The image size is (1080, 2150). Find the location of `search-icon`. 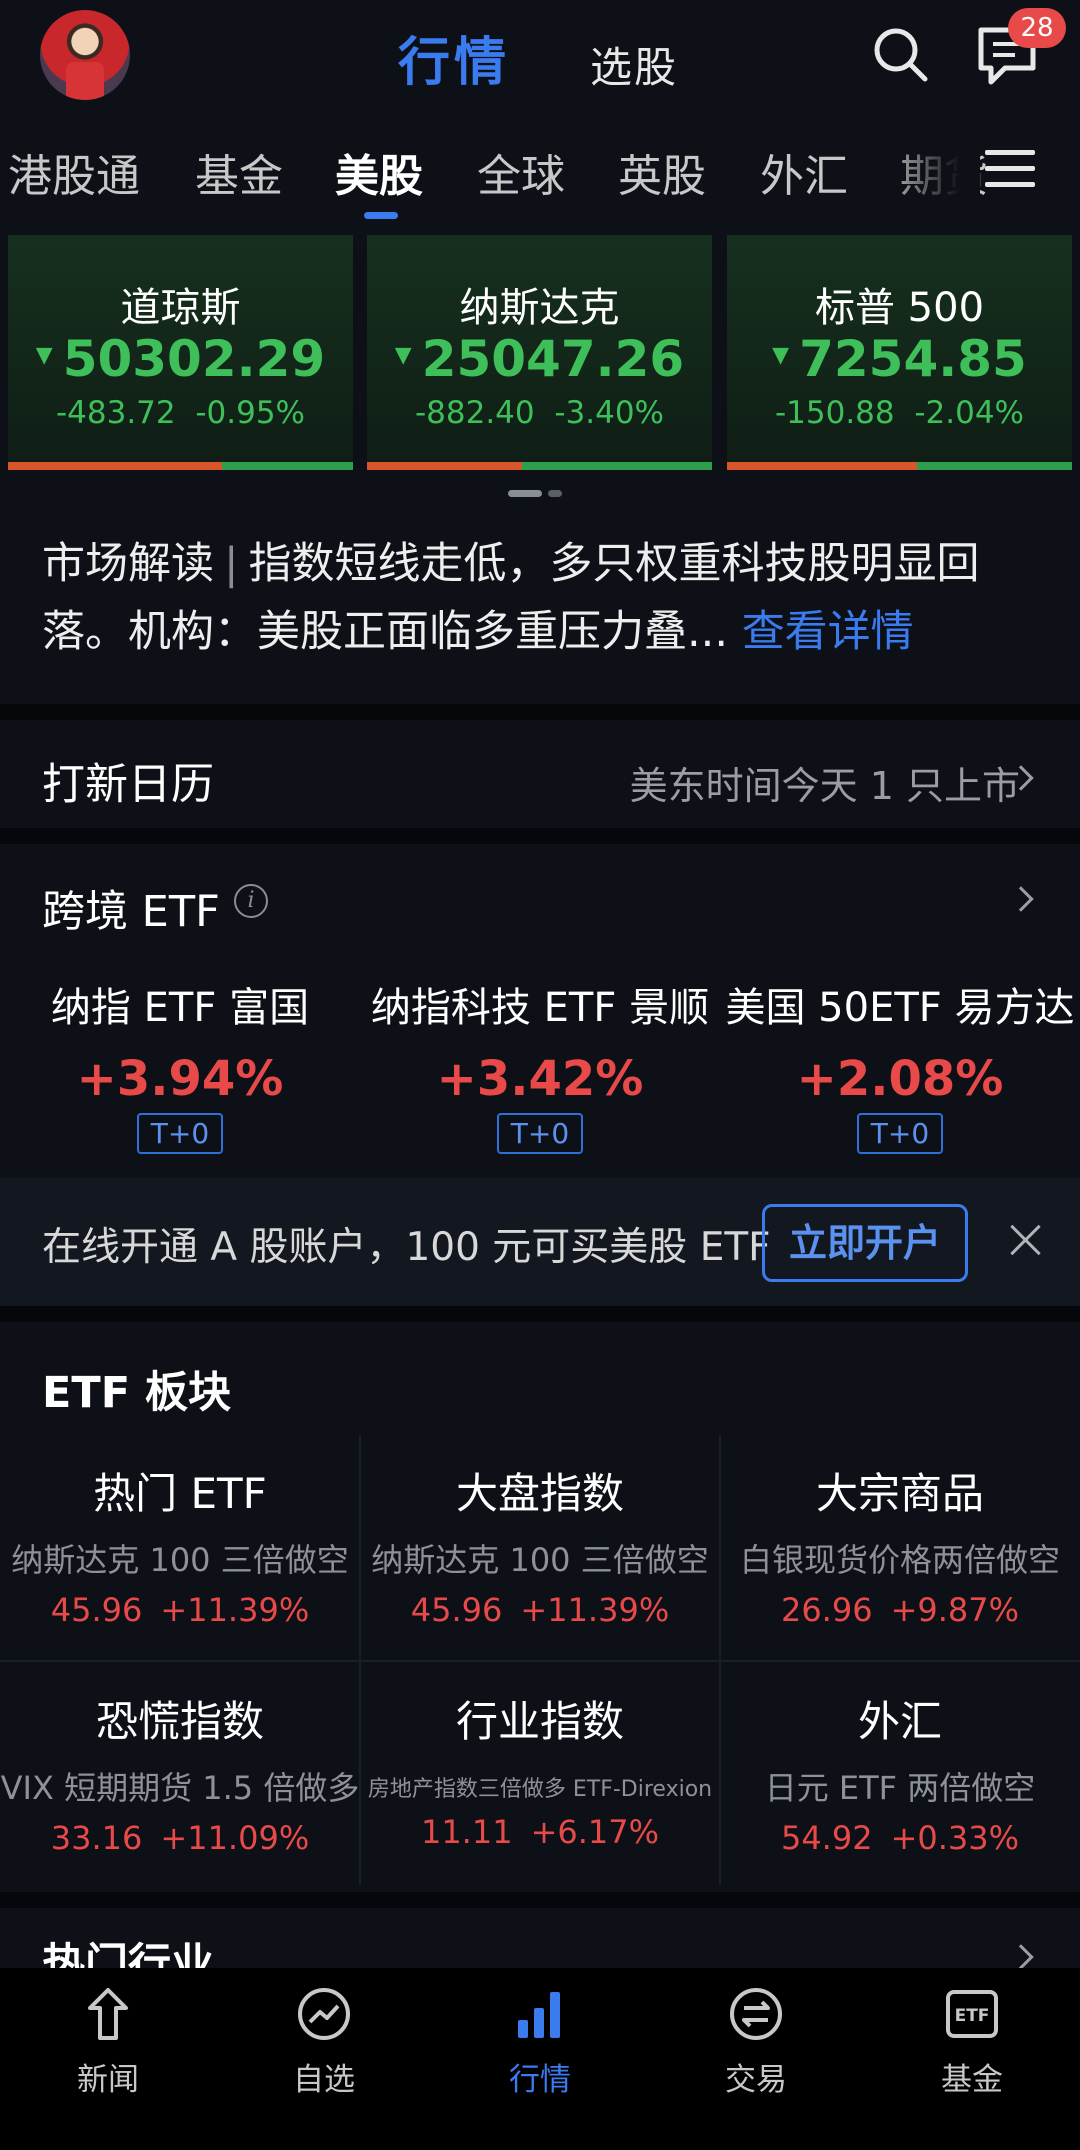

search-icon is located at coordinates (900, 54).